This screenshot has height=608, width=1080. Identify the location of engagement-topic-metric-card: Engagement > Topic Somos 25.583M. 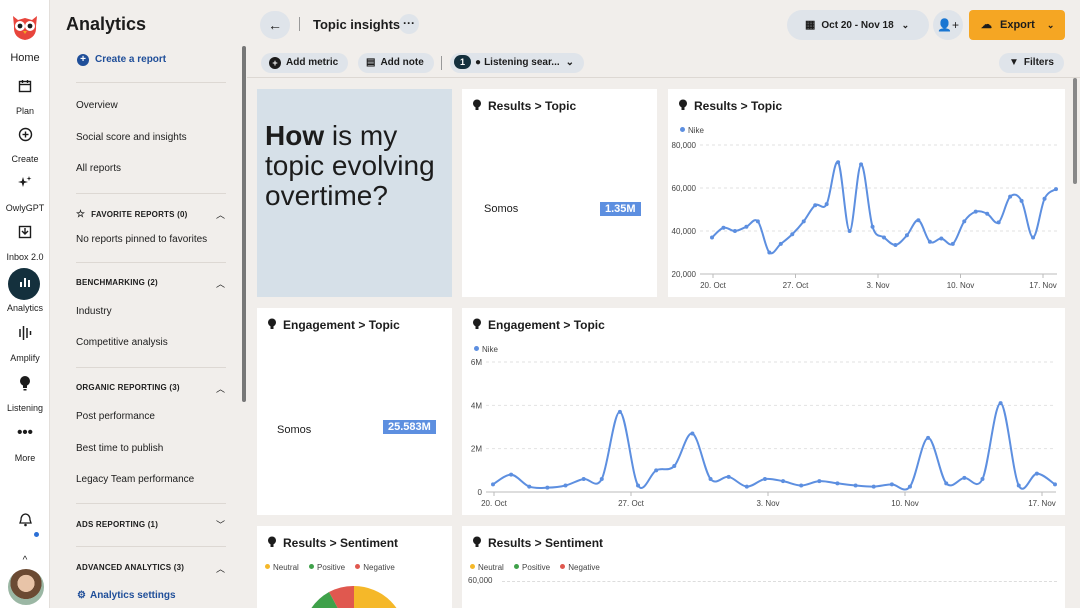
(354, 411).